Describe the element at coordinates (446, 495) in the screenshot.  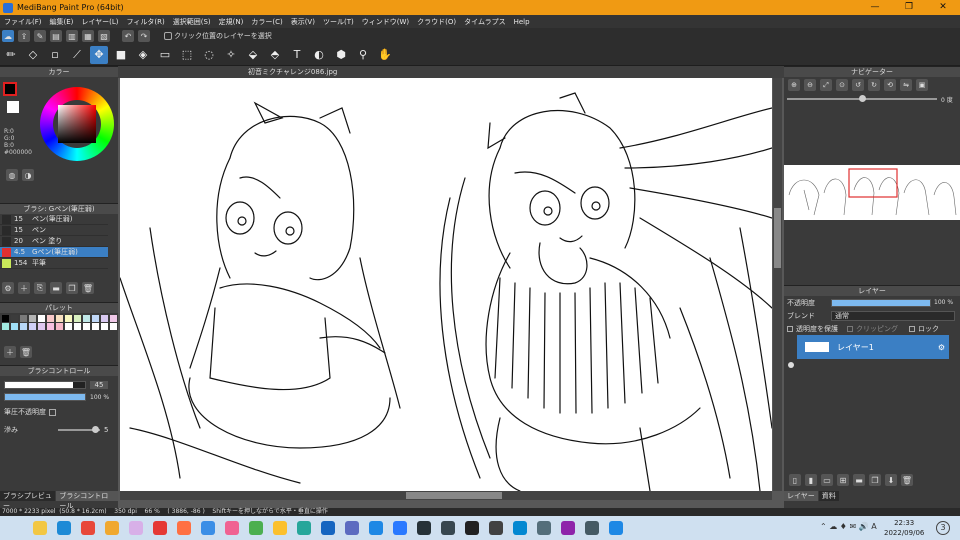
I see `canvas-horizontal-scrollbar` at that location.